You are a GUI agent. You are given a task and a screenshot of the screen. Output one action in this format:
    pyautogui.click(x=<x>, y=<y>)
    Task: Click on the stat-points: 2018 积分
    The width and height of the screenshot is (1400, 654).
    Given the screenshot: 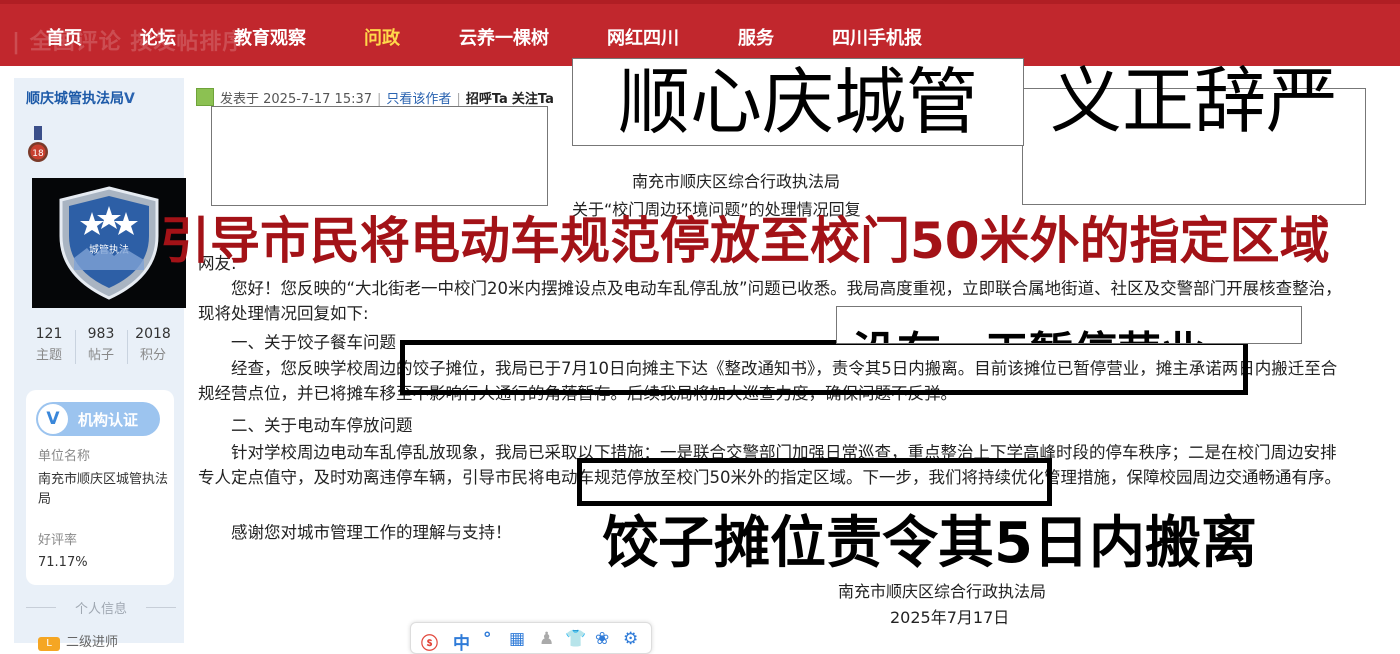 What is the action you would take?
    pyautogui.click(x=153, y=344)
    